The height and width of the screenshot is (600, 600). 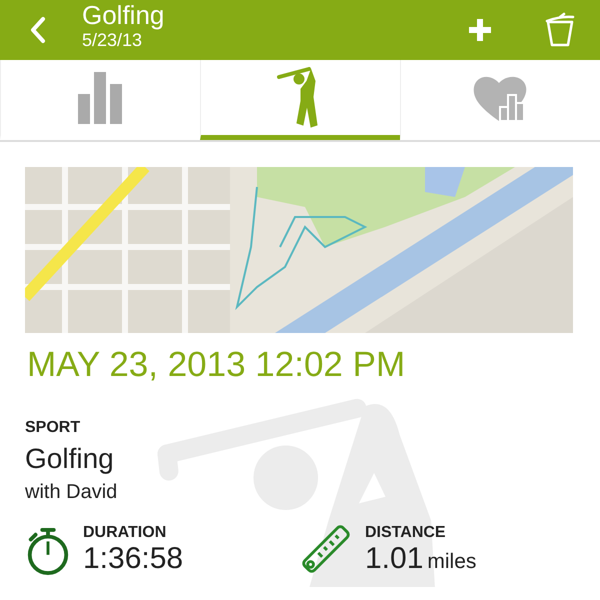 What do you see at coordinates (48, 551) in the screenshot?
I see `stopwatch-icon` at bounding box center [48, 551].